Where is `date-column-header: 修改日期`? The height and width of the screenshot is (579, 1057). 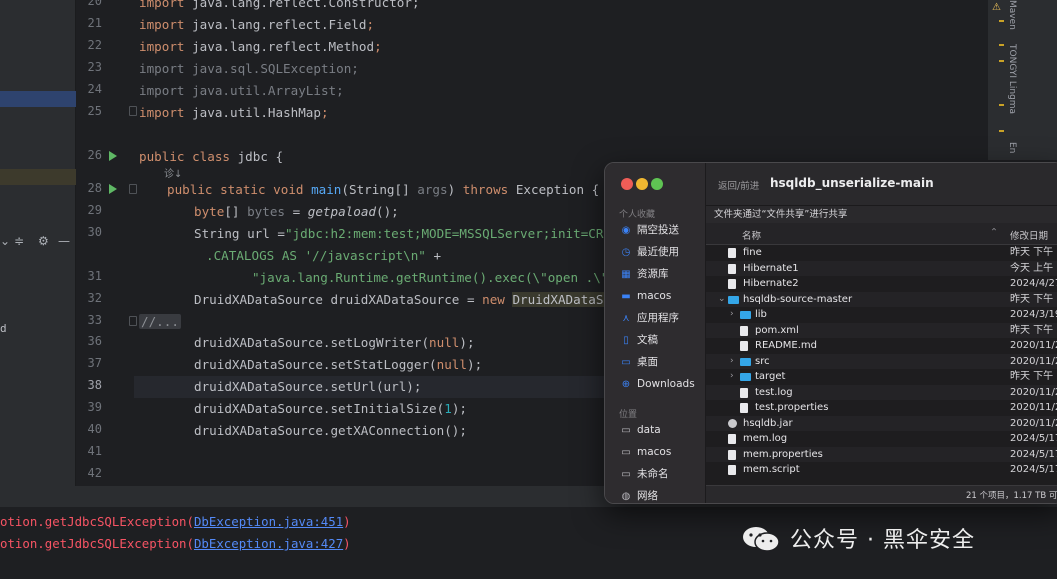 date-column-header: 修改日期 is located at coordinates (1029, 235).